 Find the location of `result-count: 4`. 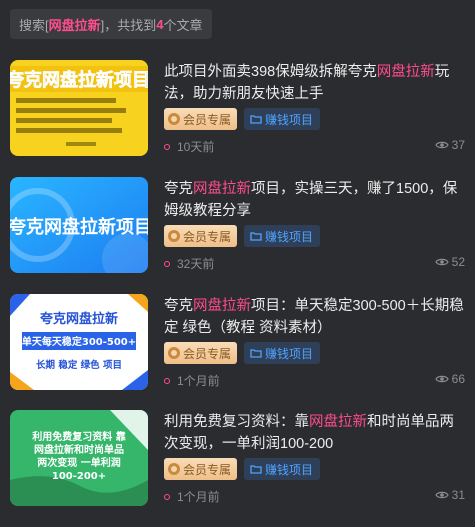

result-count: 4 is located at coordinates (160, 24).